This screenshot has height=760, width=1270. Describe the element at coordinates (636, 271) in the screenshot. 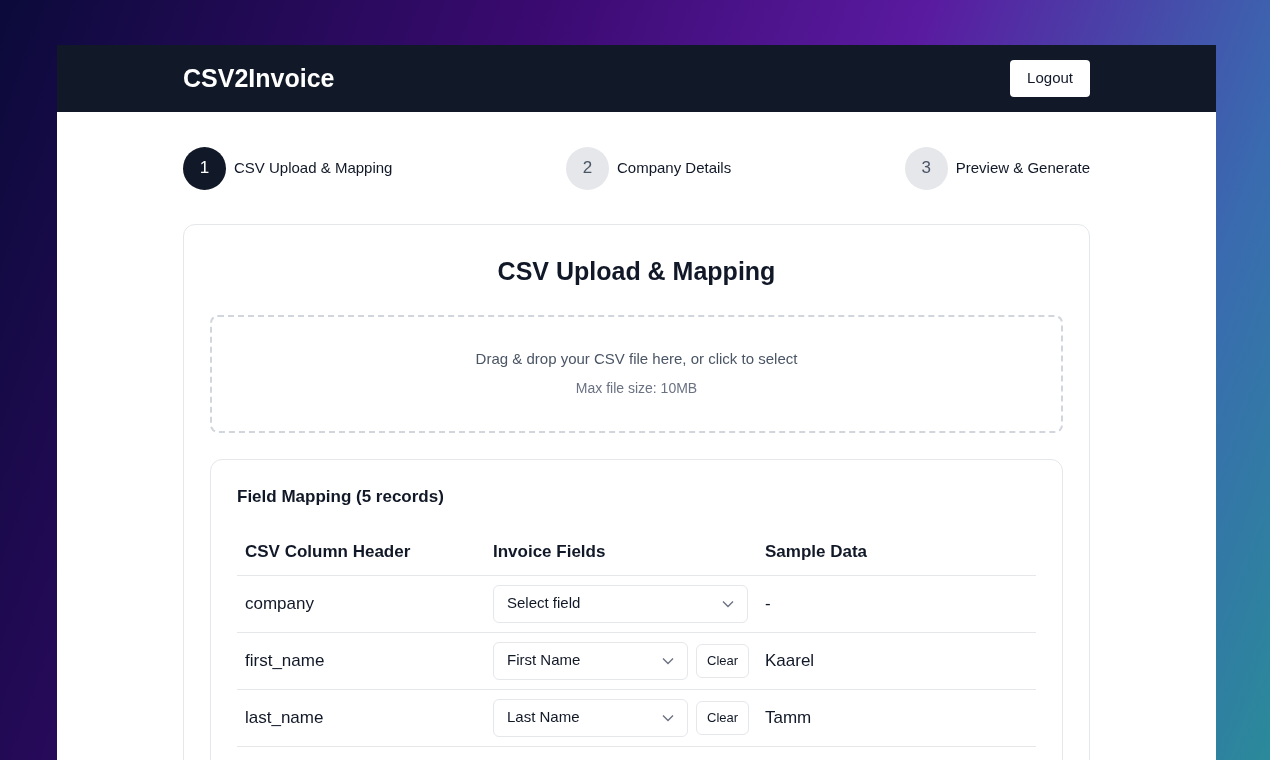

I see `card-title: CSV Upload & Mapping` at that location.